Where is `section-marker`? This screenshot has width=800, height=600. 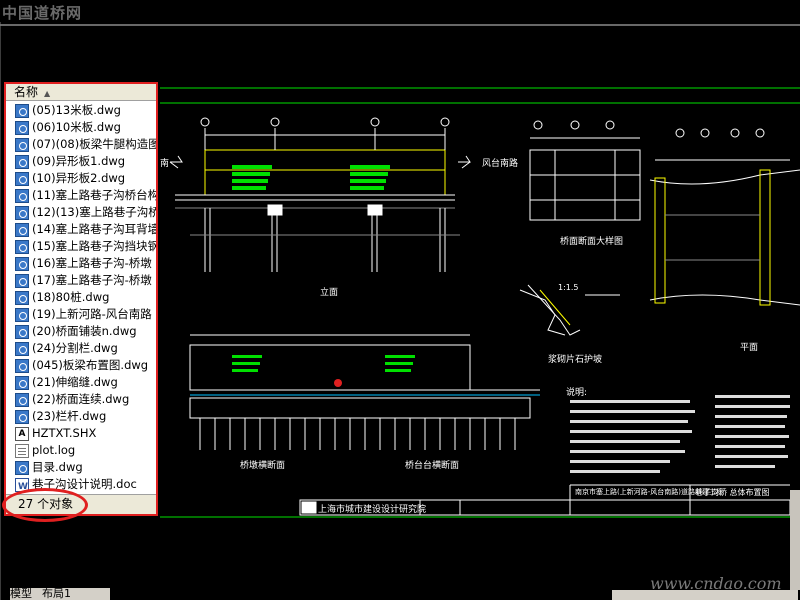
section-marker is located at coordinates (338, 383).